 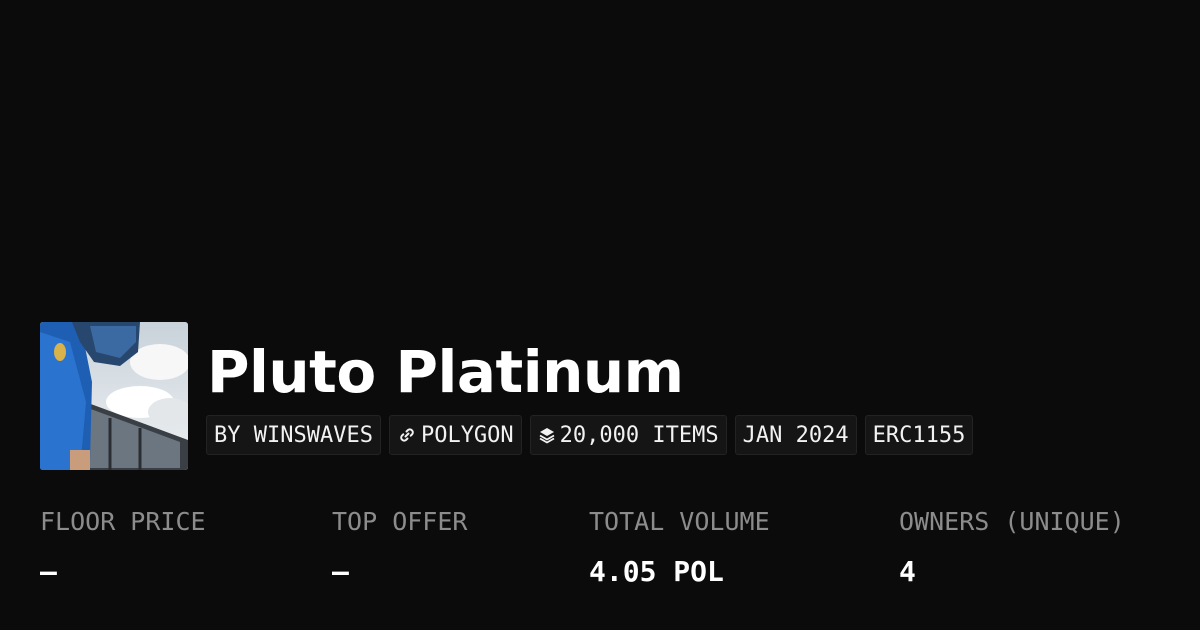 I want to click on chain-label: POLYGON, so click(x=467, y=435).